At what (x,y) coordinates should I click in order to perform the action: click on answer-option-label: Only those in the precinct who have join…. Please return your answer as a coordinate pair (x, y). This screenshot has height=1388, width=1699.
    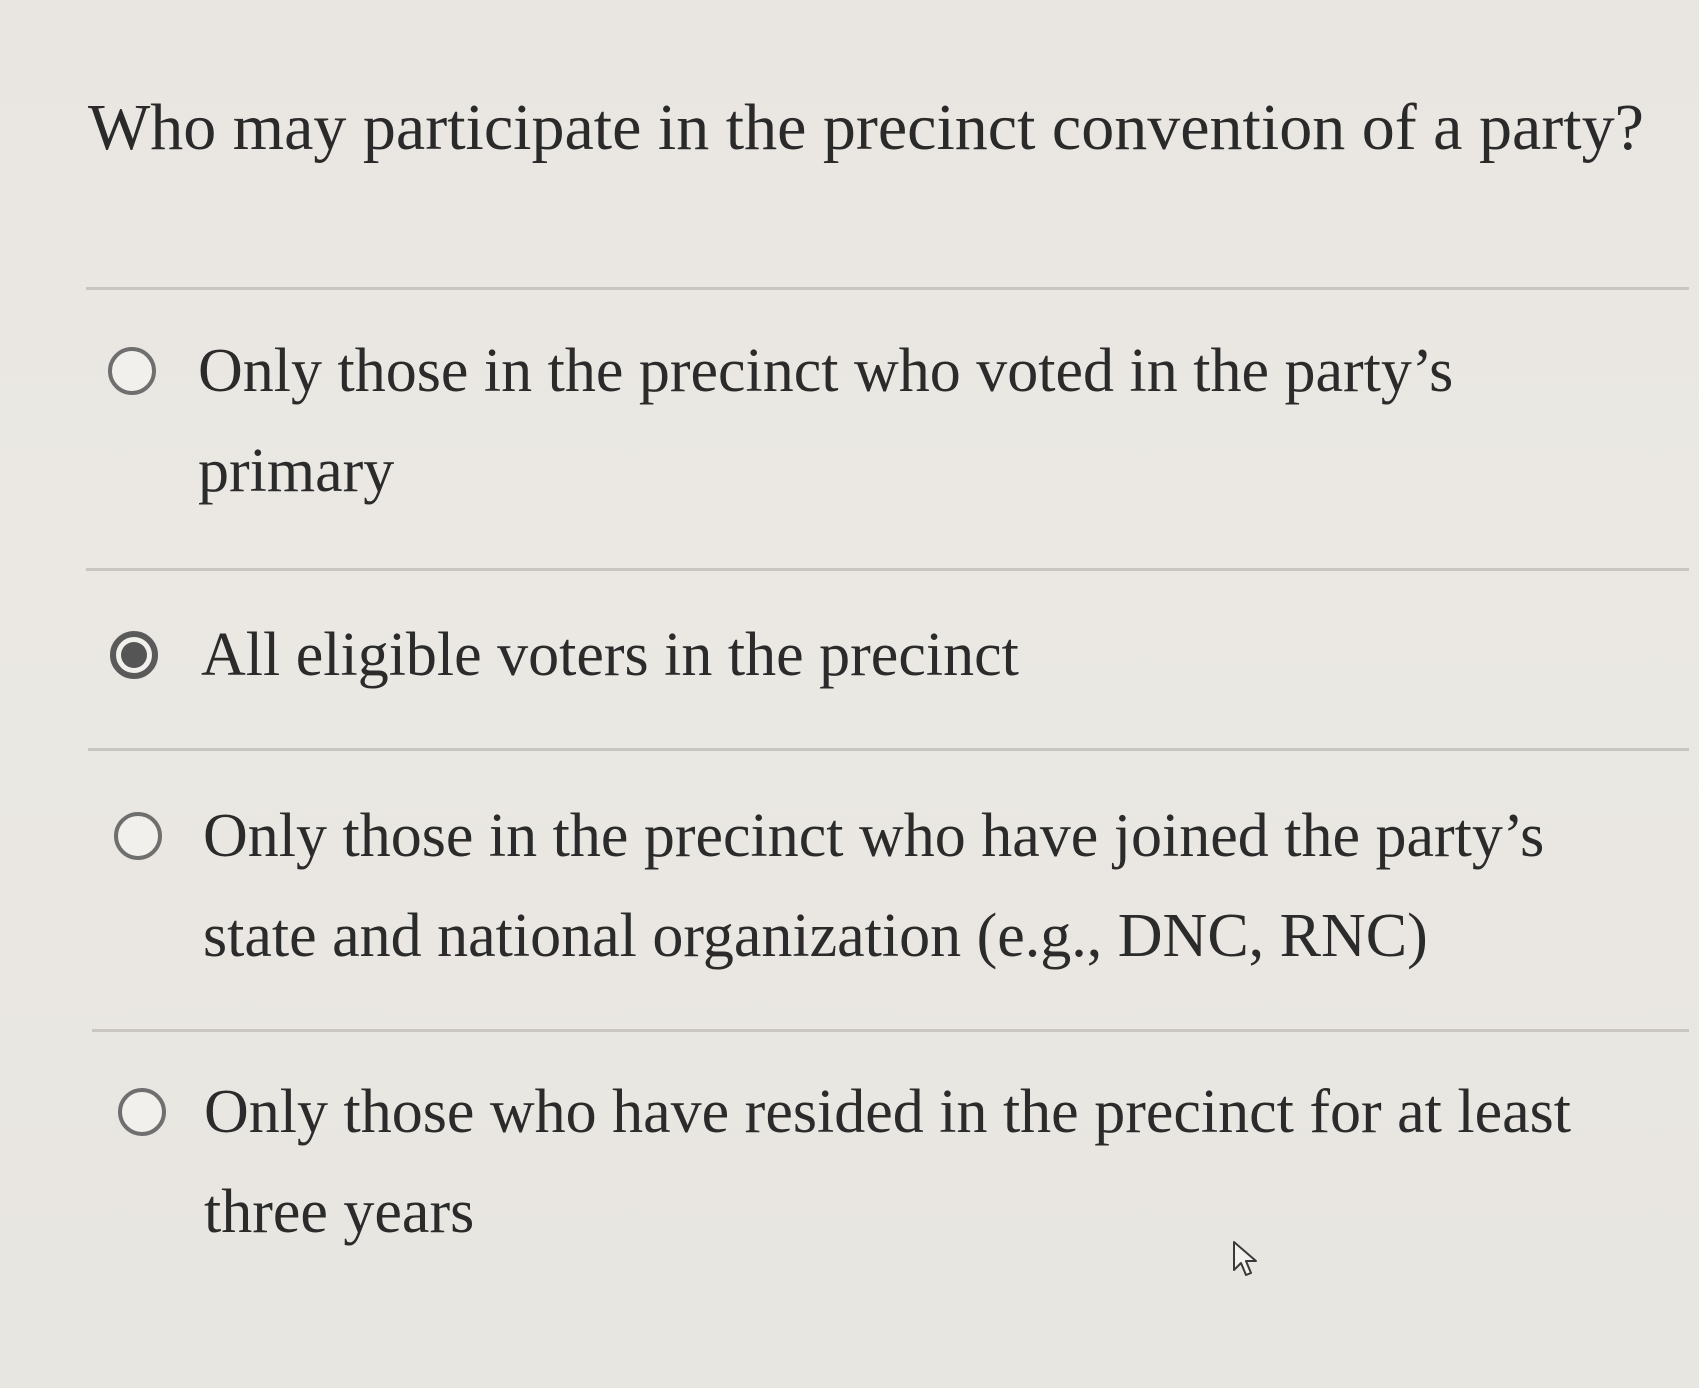
    Looking at the image, I should click on (874, 886).